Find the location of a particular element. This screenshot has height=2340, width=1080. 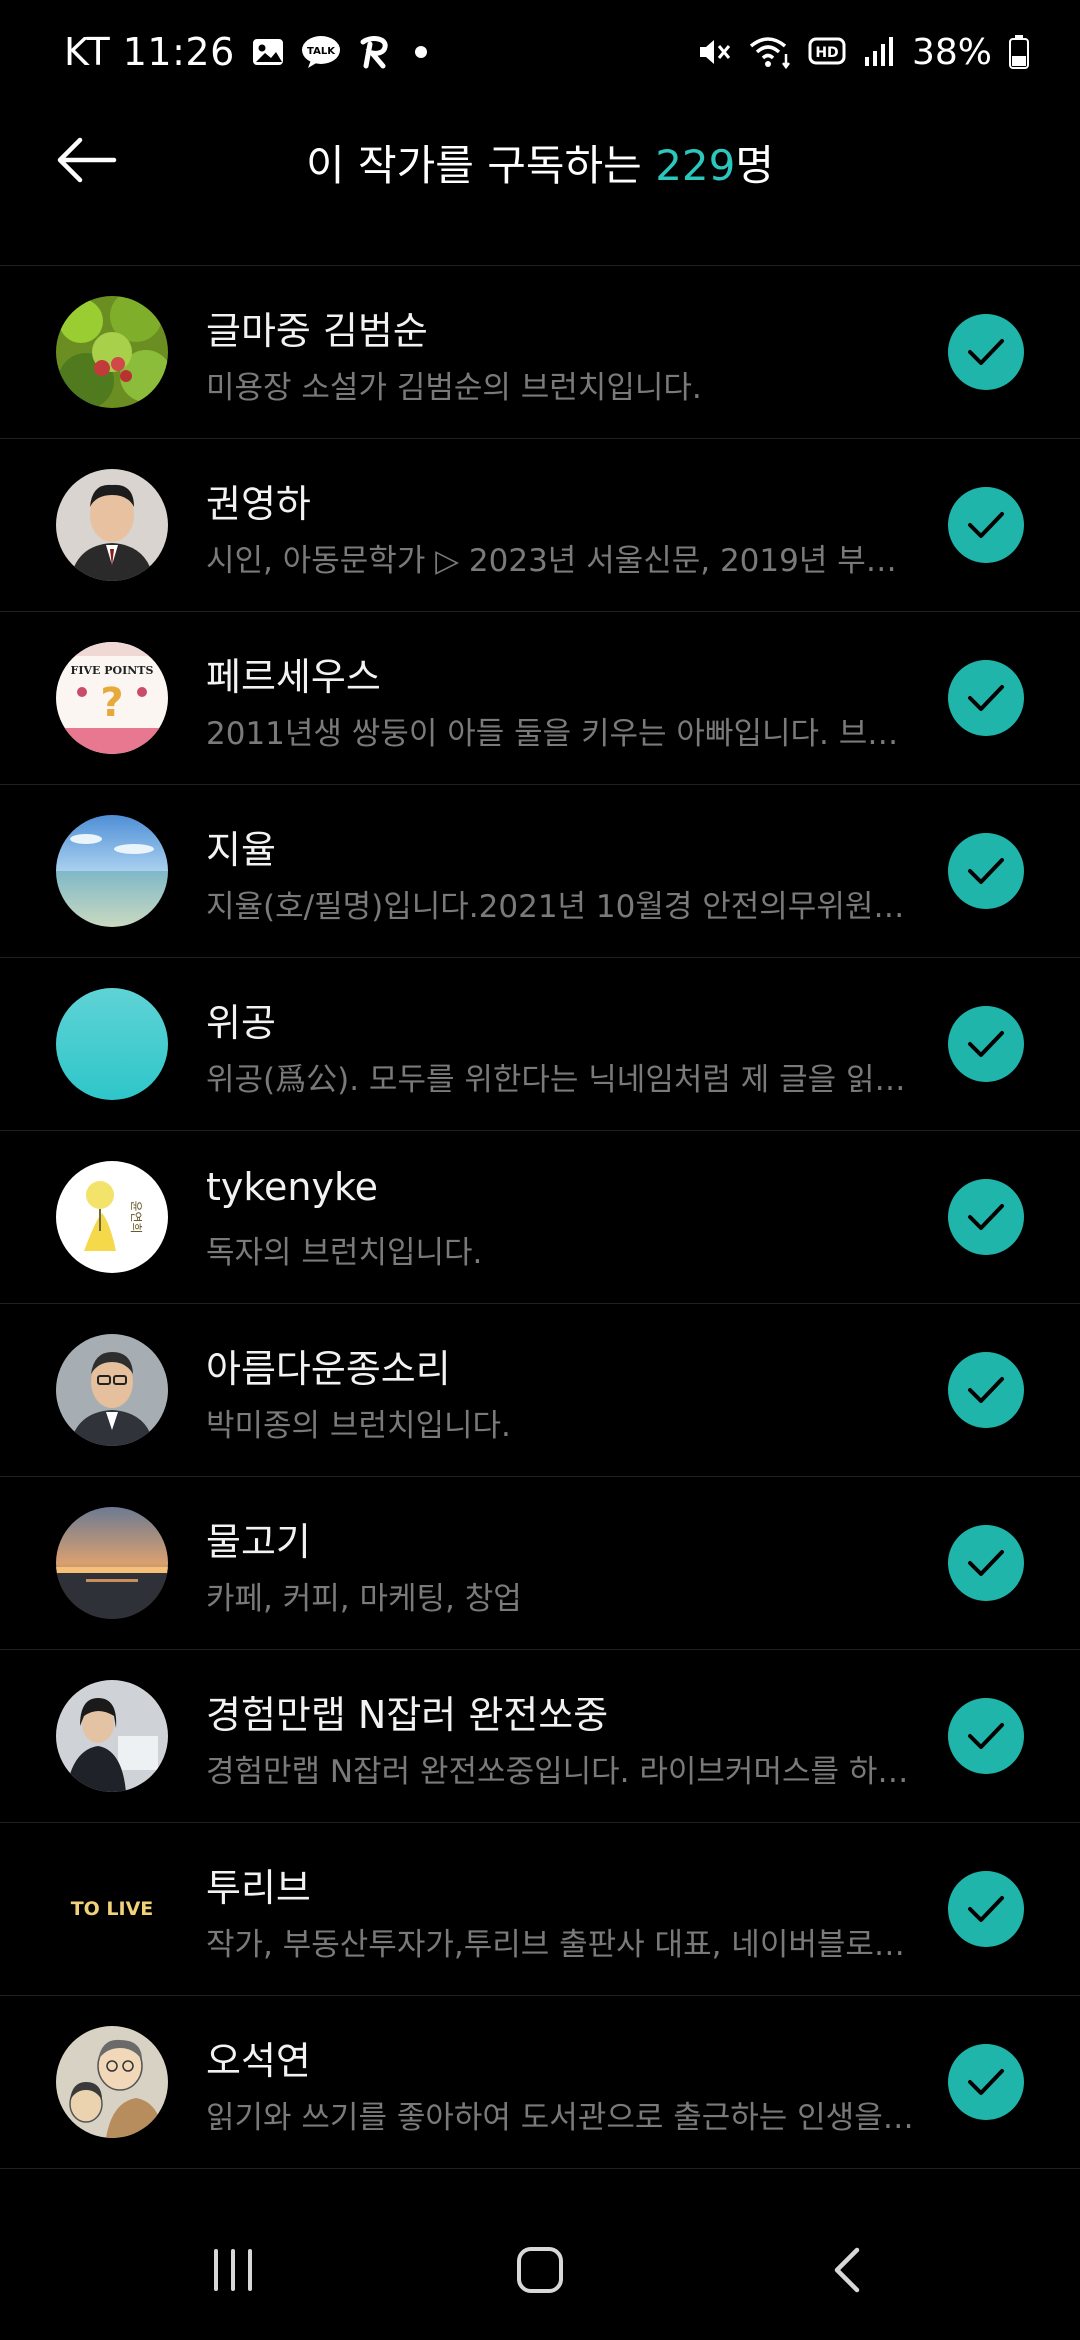

avatar: TO LIVE is located at coordinates (112, 1909).